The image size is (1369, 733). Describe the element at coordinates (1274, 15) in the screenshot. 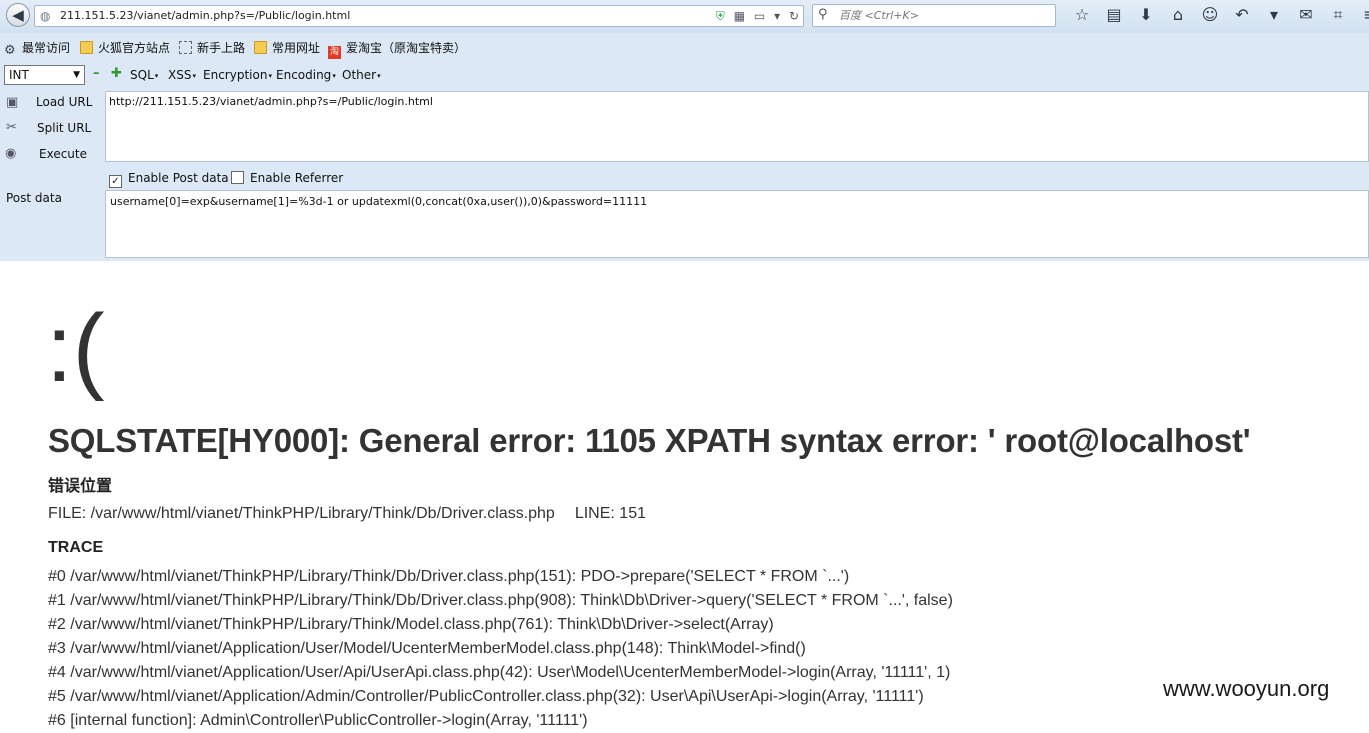

I see `caret-icon: ▾` at that location.